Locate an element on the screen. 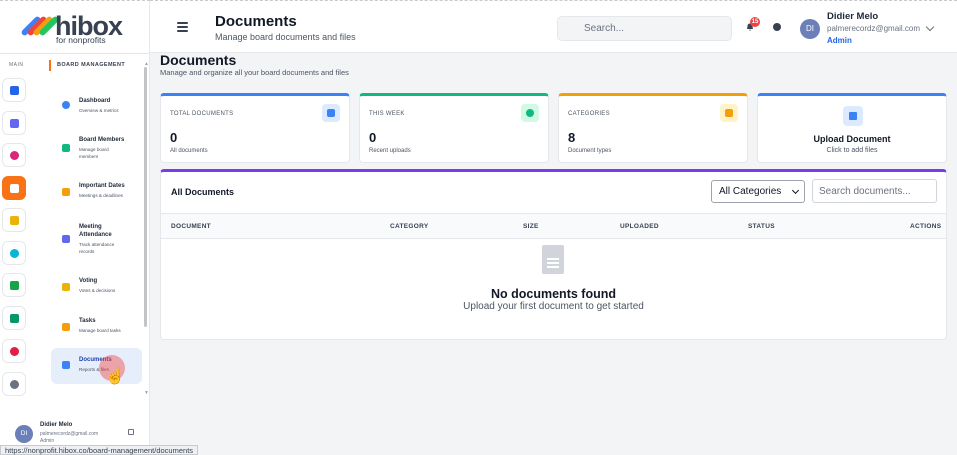 Image resolution: width=957 pixels, height=455 pixels. rail-settings-button is located at coordinates (14, 384).